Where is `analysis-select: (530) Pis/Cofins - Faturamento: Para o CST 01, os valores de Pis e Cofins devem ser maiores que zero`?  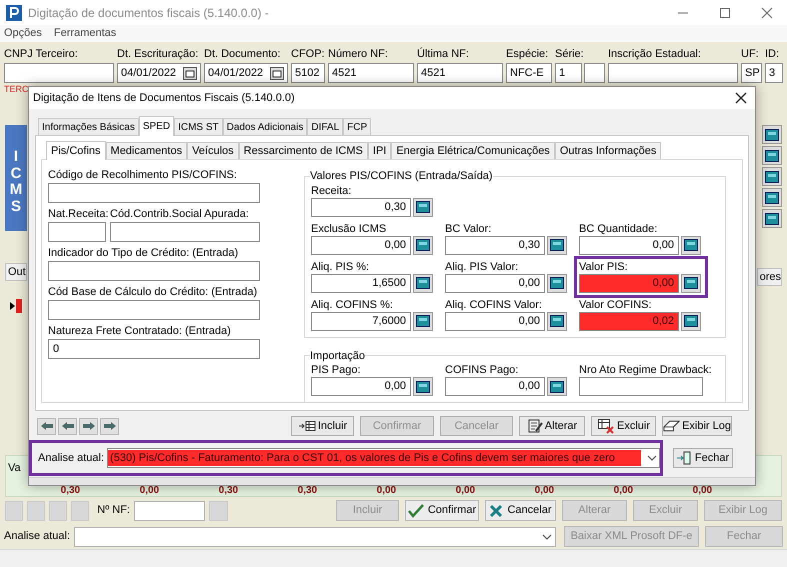
analysis-select: (530) Pis/Cofins - Faturamento: Para o CST 01, os valores de Pis e Cofins devem ser maiores que zero is located at coordinates (383, 458).